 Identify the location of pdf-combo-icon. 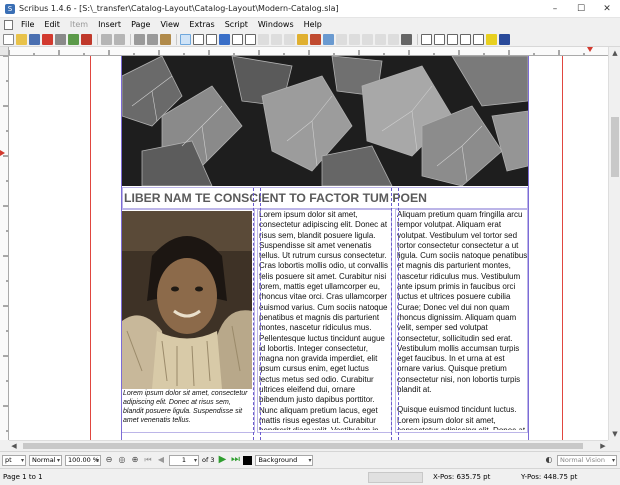
(465, 39).